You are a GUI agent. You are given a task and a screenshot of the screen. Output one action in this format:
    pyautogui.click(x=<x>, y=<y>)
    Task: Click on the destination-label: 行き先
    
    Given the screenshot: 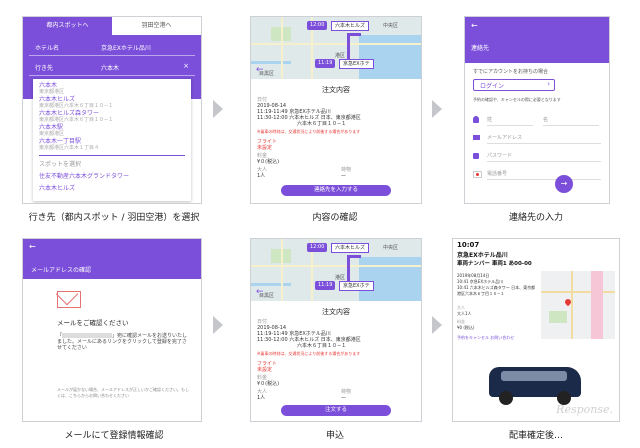 What is the action you would take?
    pyautogui.click(x=44, y=68)
    